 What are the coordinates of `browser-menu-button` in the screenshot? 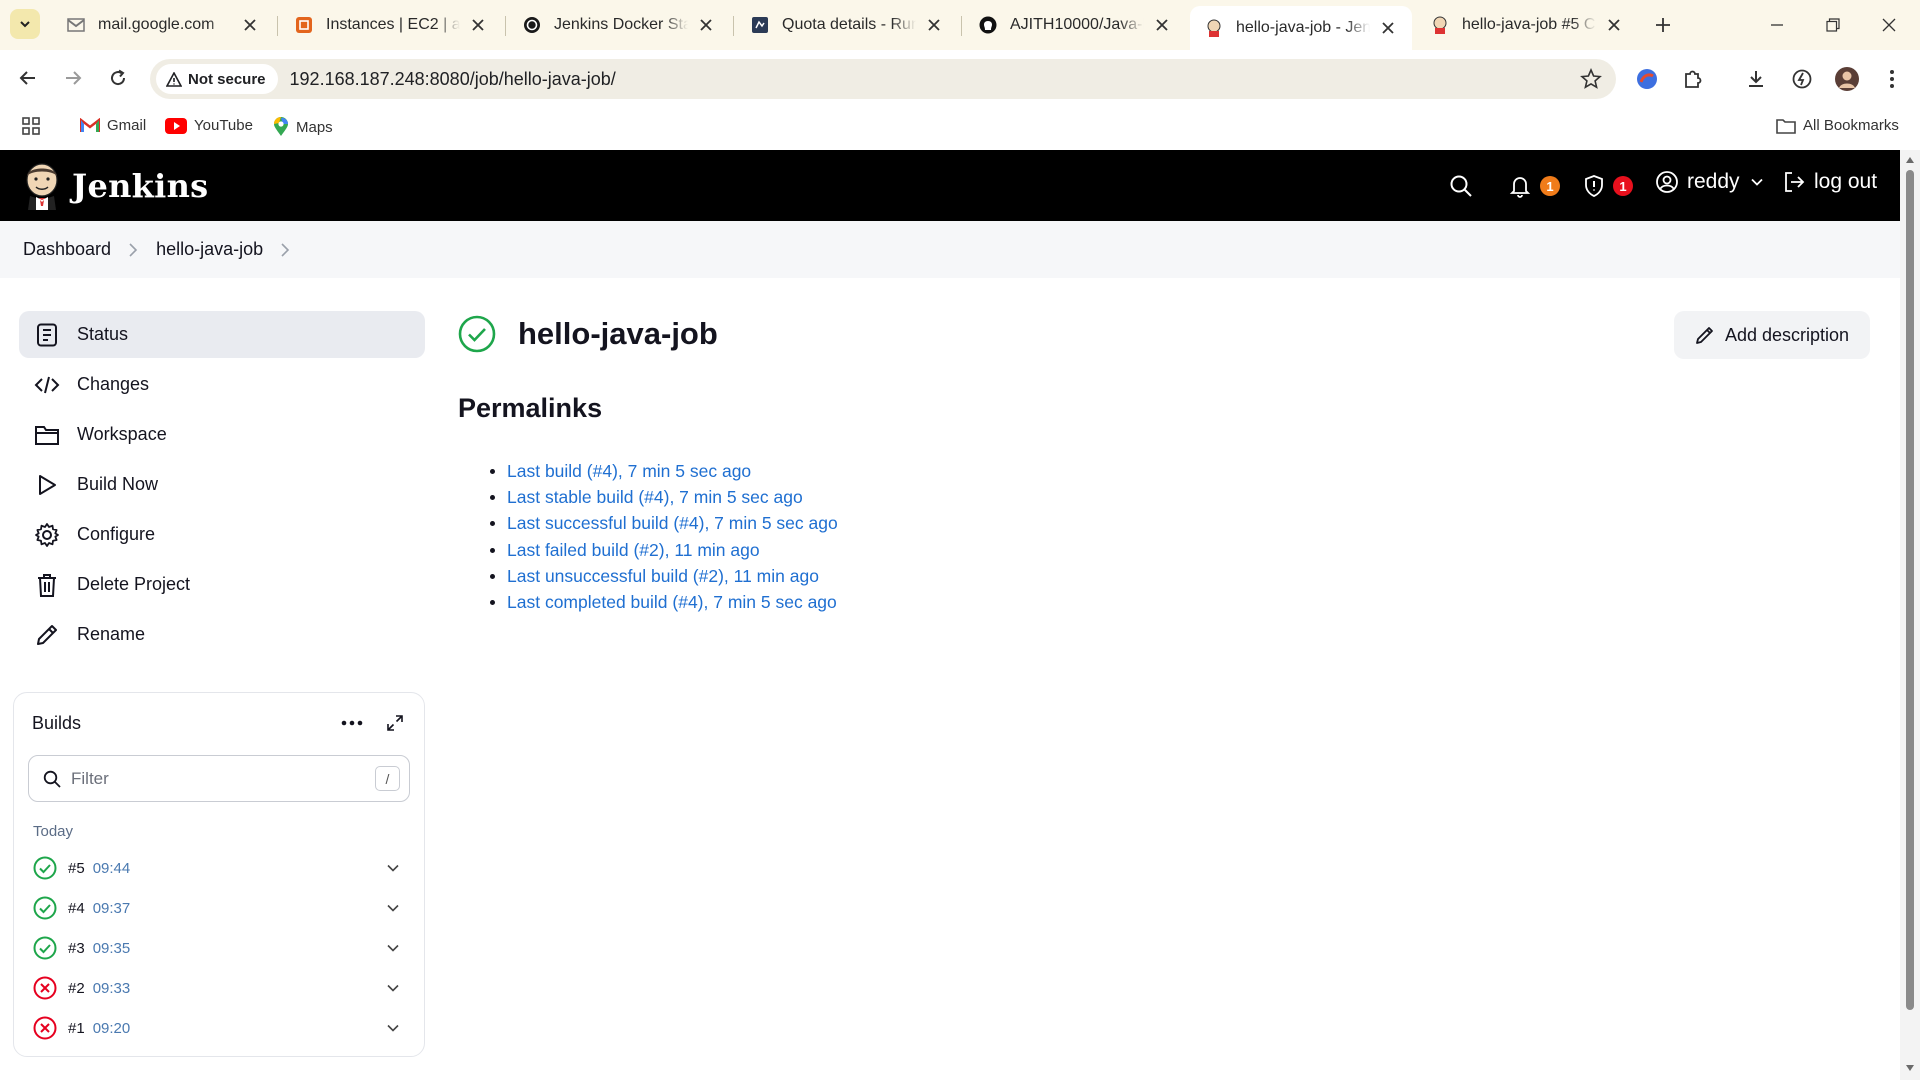 It's located at (1892, 79).